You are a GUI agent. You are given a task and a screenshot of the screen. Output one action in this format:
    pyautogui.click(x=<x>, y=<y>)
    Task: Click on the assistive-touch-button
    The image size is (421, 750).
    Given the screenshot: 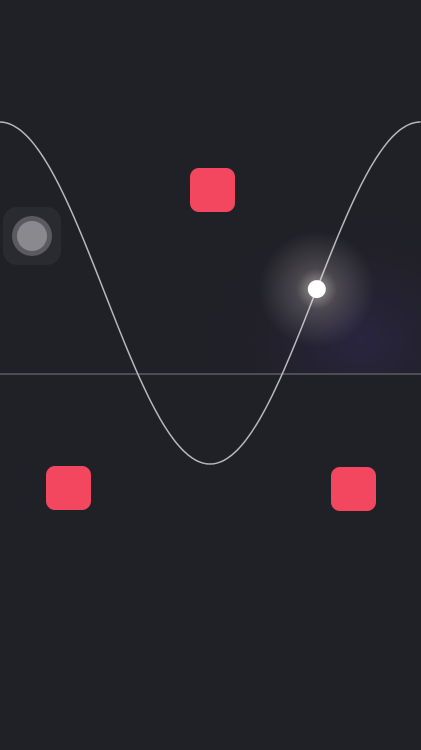 What is the action you would take?
    pyautogui.click(x=32, y=236)
    